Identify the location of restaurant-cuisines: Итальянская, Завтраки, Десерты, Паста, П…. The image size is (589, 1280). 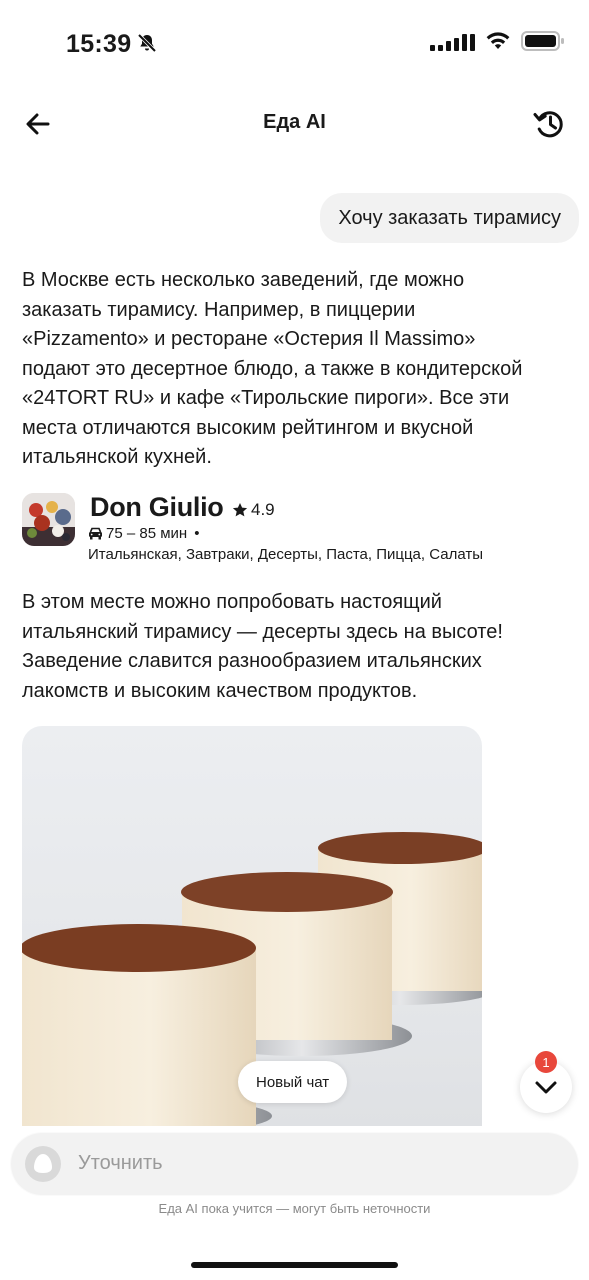
(285, 554).